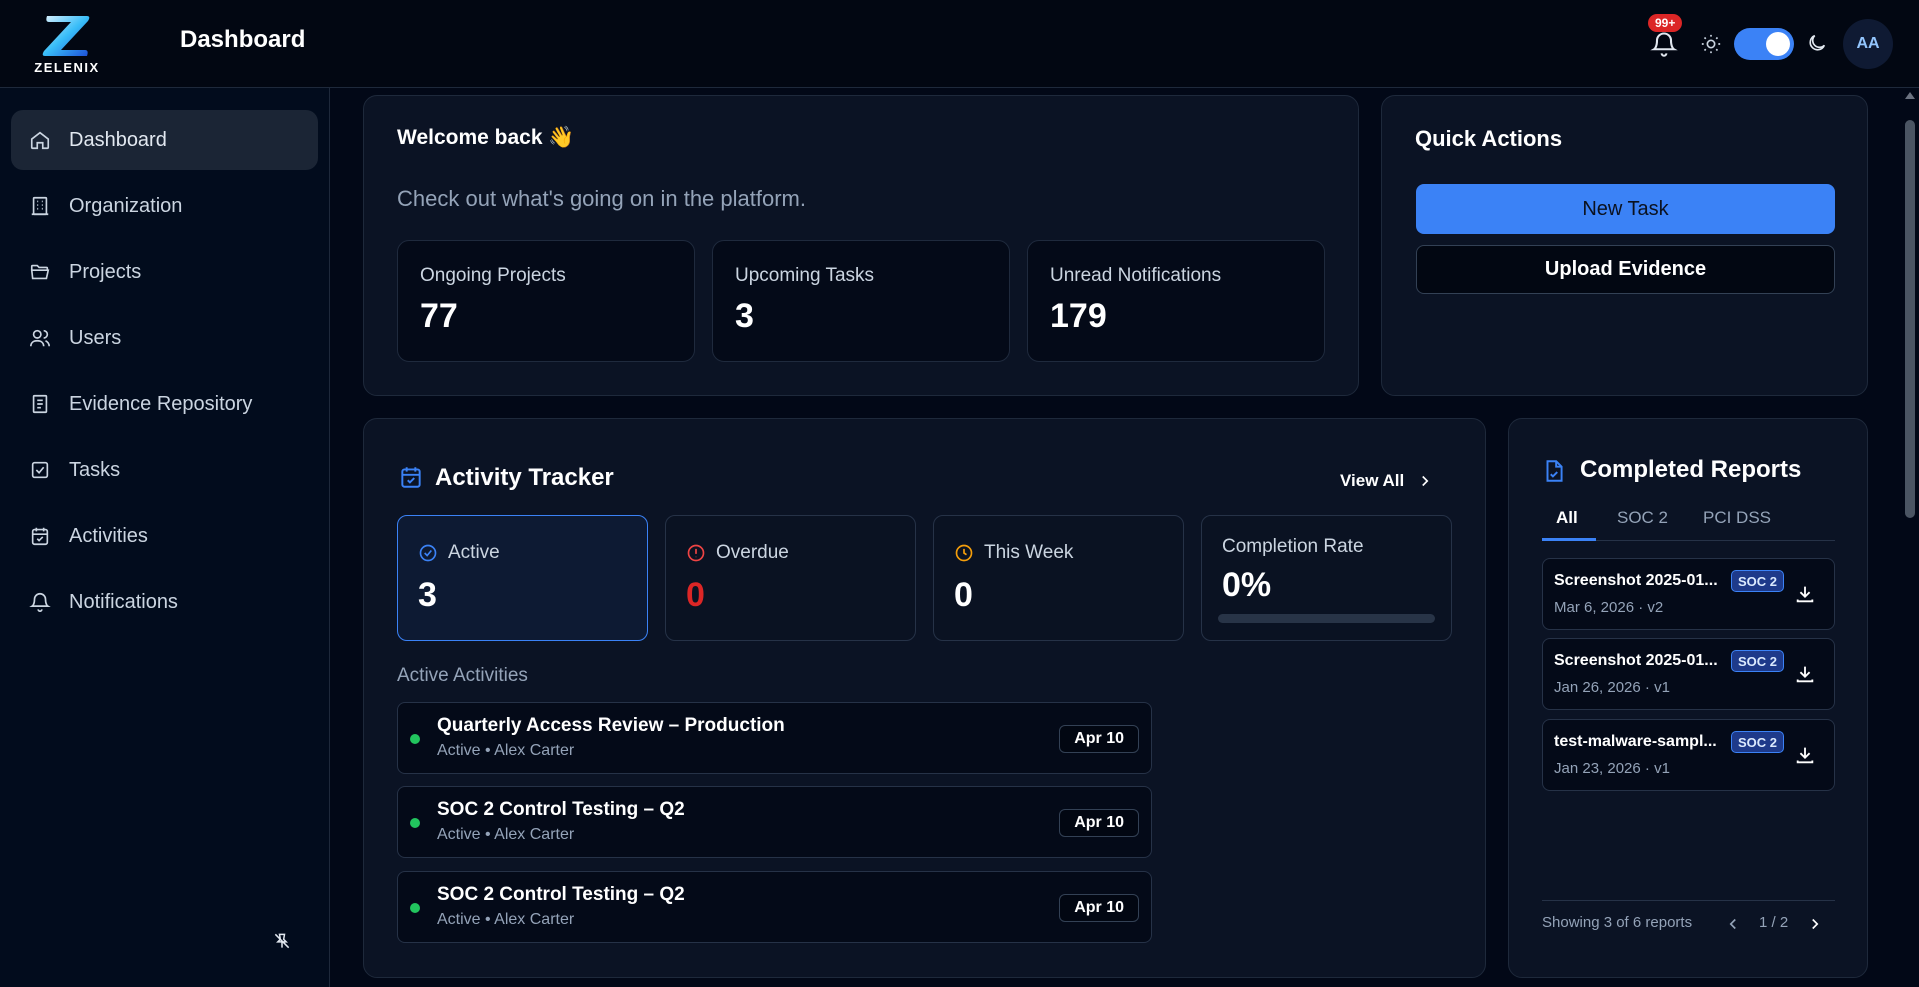 The image size is (1919, 987). Describe the element at coordinates (1868, 44) in the screenshot. I see `user-avatar: AA` at that location.